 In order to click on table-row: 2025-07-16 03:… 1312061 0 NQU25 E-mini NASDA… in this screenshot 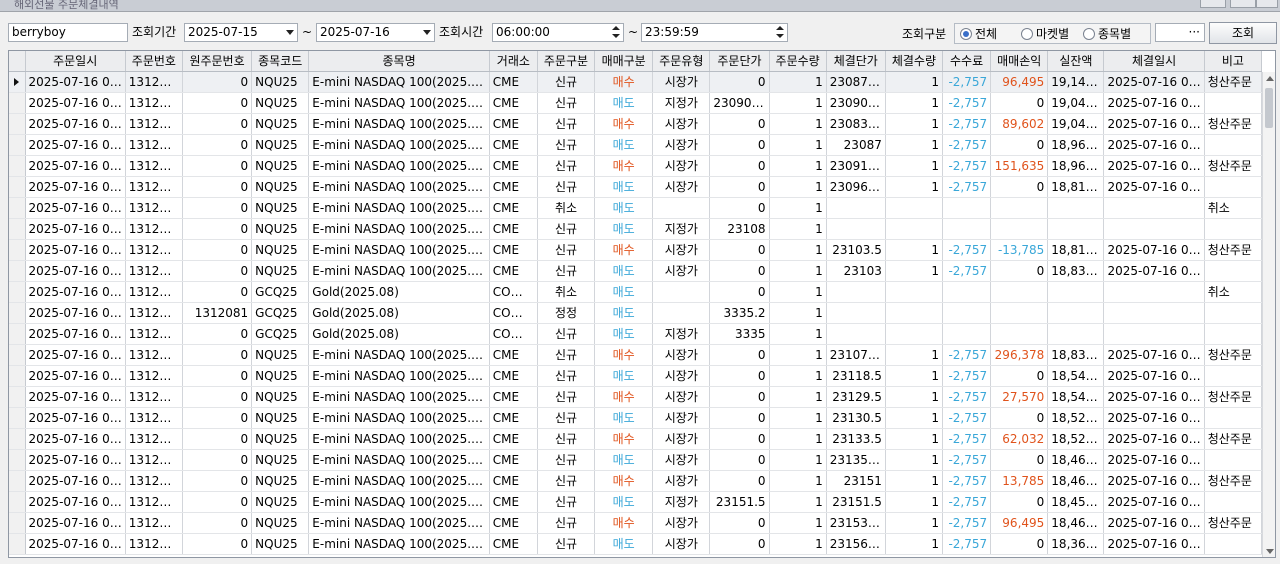, I will do `click(636, 502)`.